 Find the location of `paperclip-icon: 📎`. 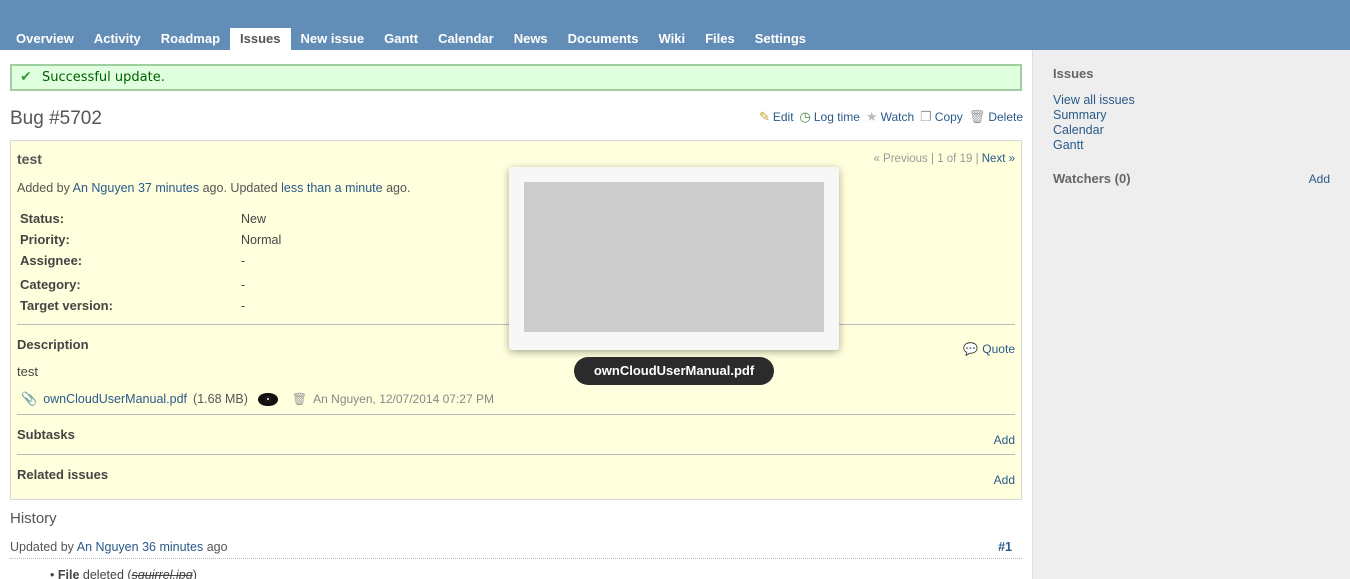

paperclip-icon: 📎 is located at coordinates (29, 398).